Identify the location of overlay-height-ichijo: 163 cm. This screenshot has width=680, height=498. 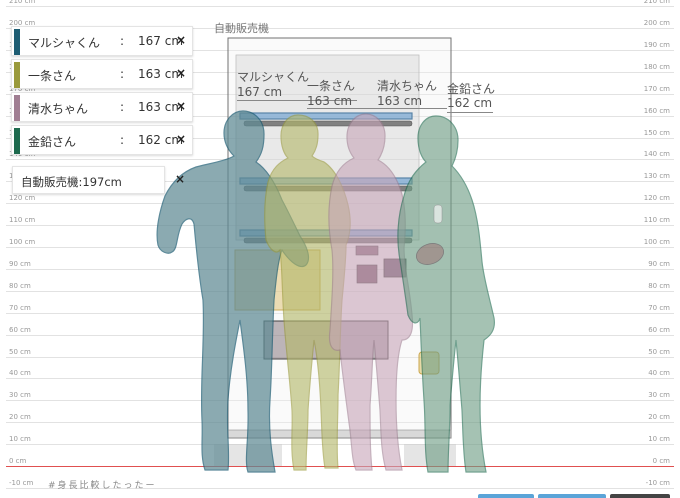
(330, 101).